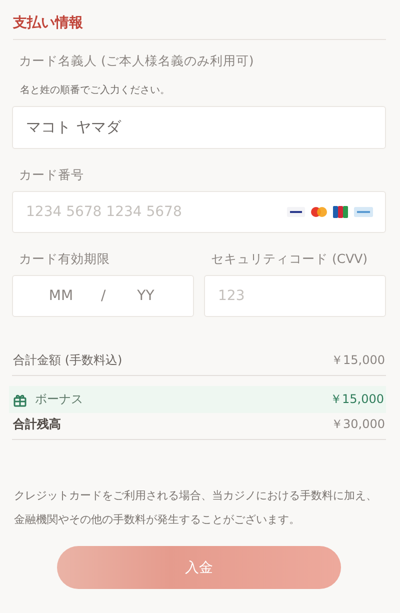 This screenshot has height=613, width=400. Describe the element at coordinates (199, 27) in the screenshot. I see `section-title: 支払い情報` at that location.